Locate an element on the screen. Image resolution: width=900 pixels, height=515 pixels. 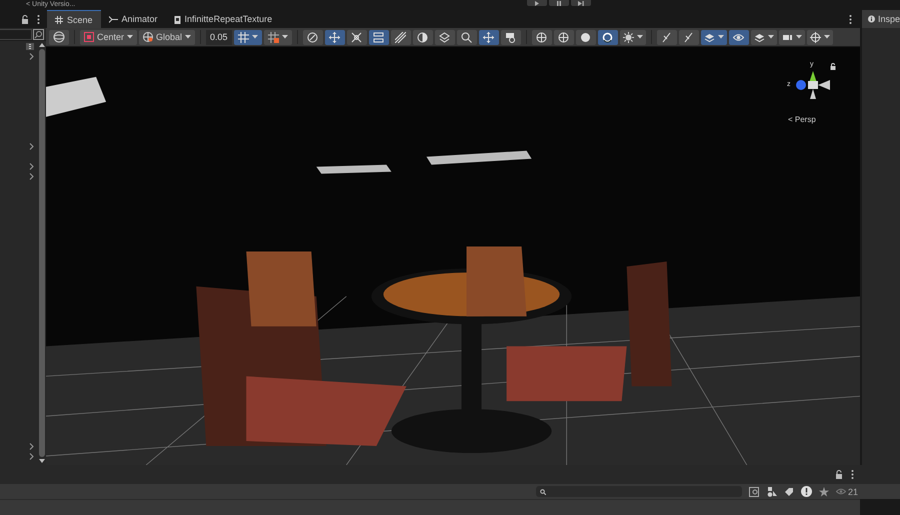
texture-icon is located at coordinates (177, 19).